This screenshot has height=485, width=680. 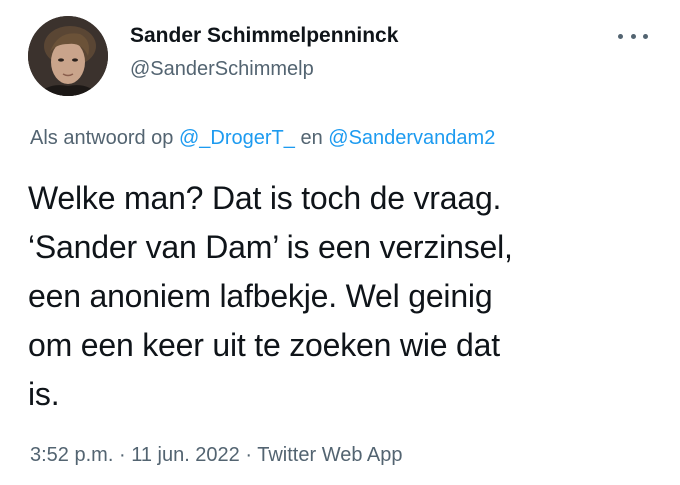 What do you see at coordinates (44, 394) in the screenshot?
I see `tweet-text-line: is.` at bounding box center [44, 394].